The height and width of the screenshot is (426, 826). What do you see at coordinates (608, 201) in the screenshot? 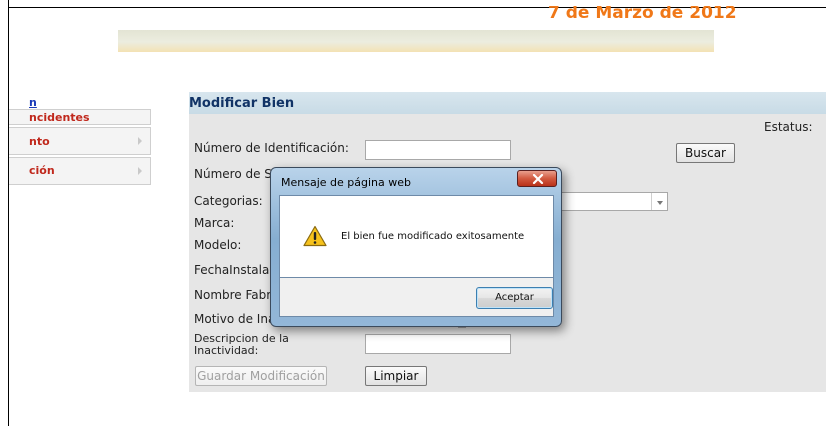
I see `categorias-select` at bounding box center [608, 201].